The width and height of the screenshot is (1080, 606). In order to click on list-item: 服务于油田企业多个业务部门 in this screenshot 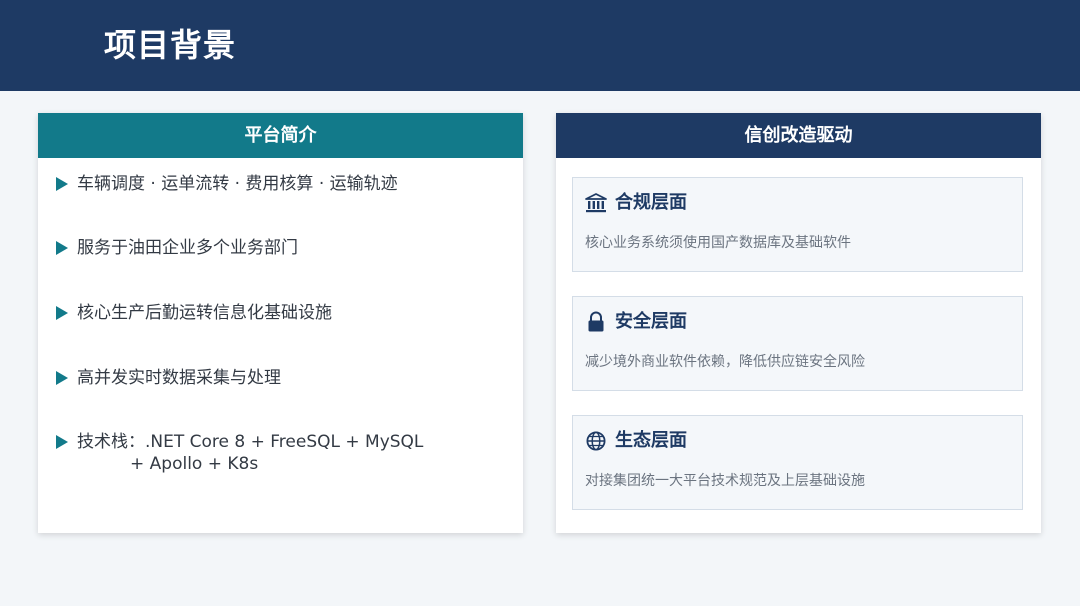, I will do `click(177, 248)`.